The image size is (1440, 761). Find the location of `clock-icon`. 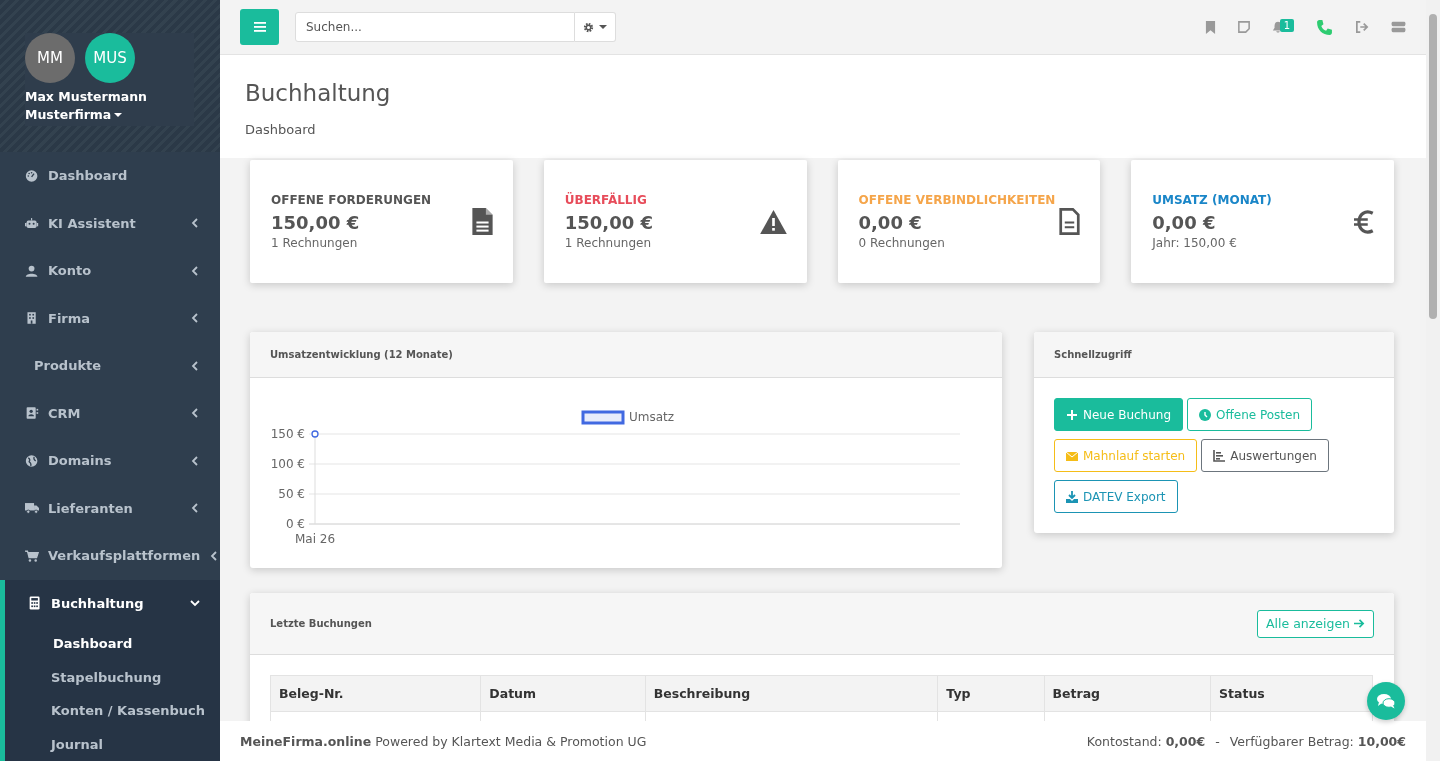

clock-icon is located at coordinates (1205, 414).